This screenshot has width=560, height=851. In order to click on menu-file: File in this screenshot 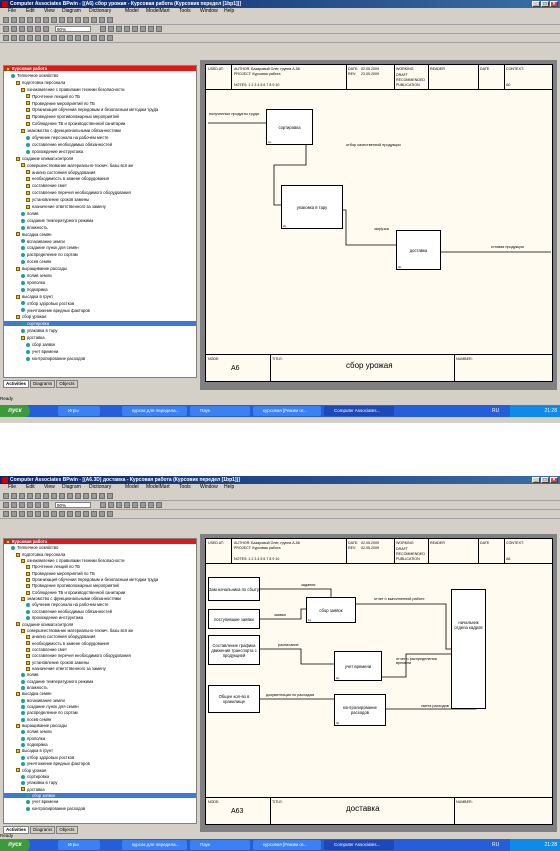, I will do `click(12, 11)`.